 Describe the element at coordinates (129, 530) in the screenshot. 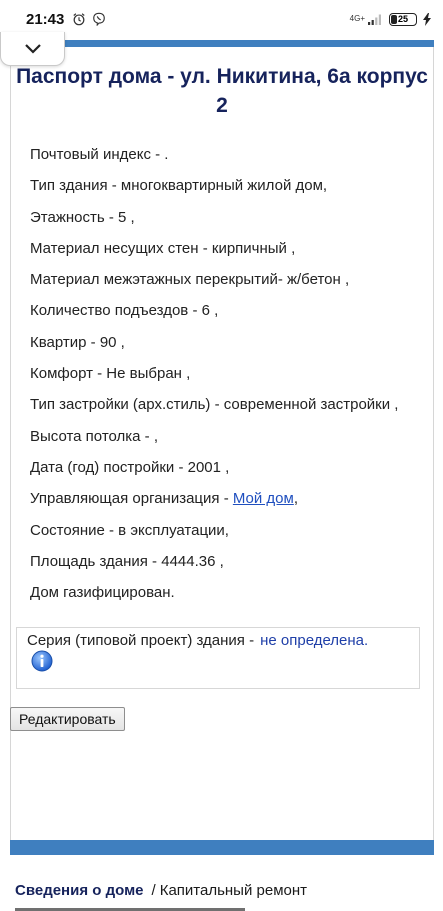

I see `property-state: Состояние - в эксплуатации,` at that location.